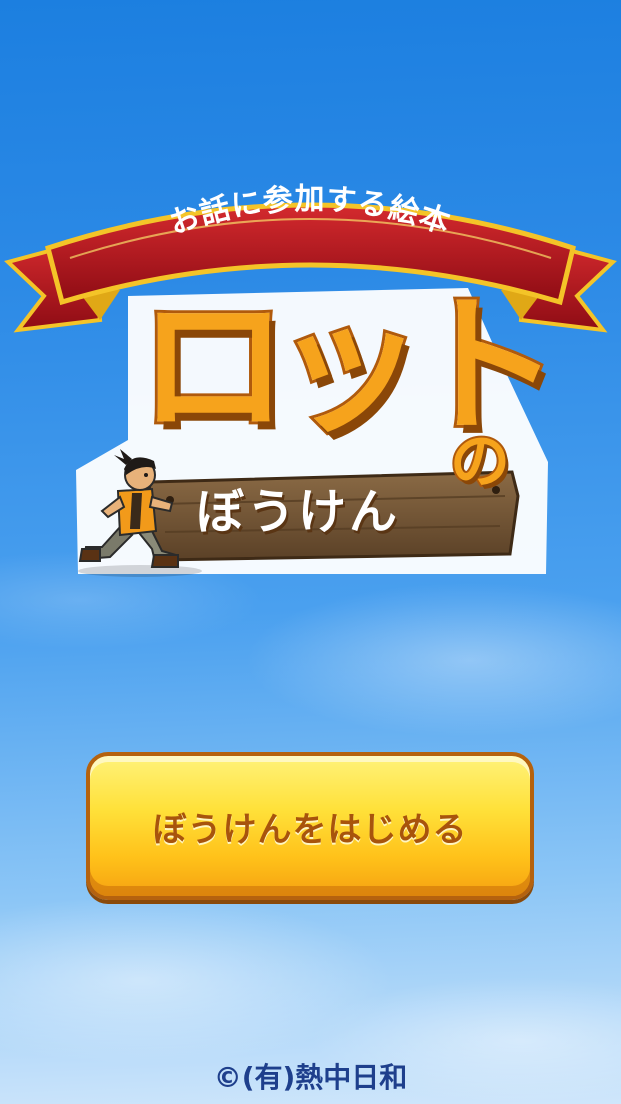 The width and height of the screenshot is (621, 1104). What do you see at coordinates (349, 367) in the screenshot?
I see `game-title-main: ロット` at bounding box center [349, 367].